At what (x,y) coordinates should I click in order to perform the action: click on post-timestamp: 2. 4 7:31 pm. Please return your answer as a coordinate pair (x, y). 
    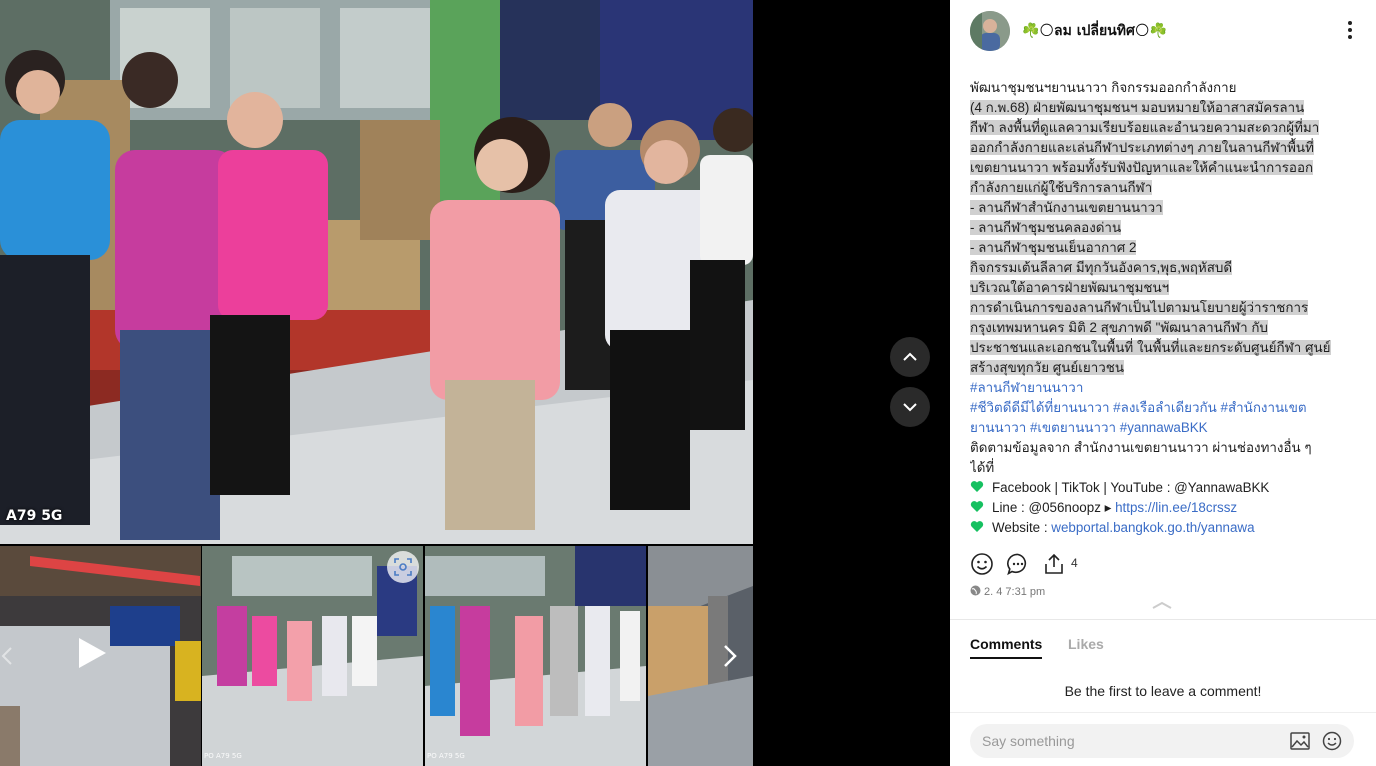
    Looking at the image, I should click on (1007, 591).